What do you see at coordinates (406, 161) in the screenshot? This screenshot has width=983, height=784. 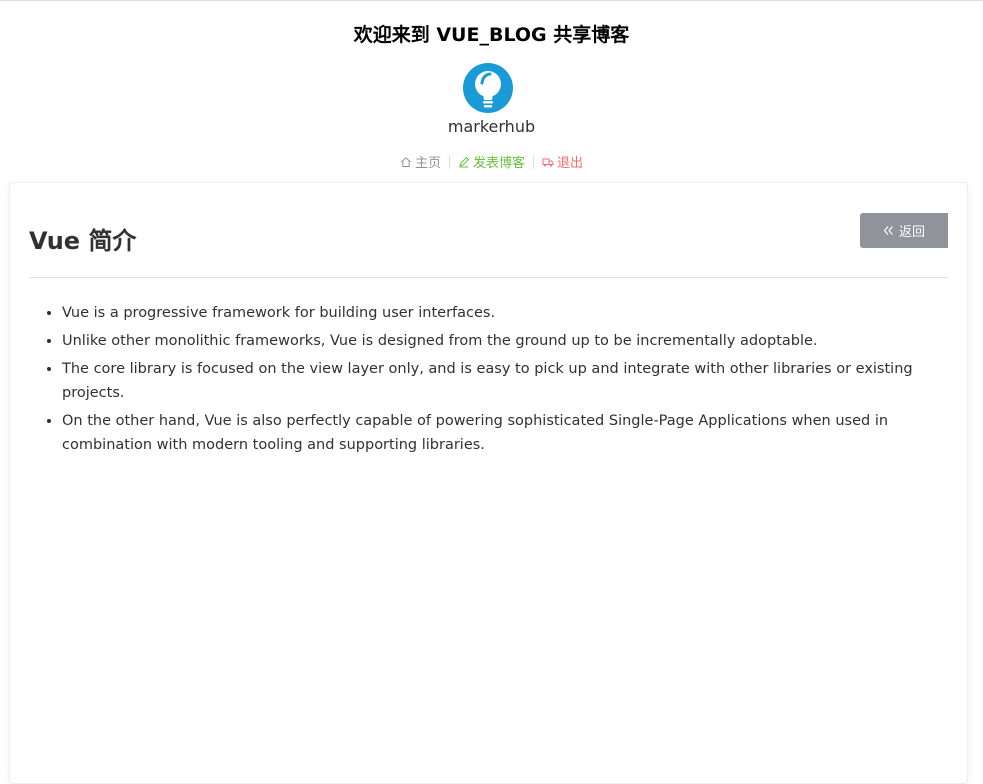 I see `house-icon` at bounding box center [406, 161].